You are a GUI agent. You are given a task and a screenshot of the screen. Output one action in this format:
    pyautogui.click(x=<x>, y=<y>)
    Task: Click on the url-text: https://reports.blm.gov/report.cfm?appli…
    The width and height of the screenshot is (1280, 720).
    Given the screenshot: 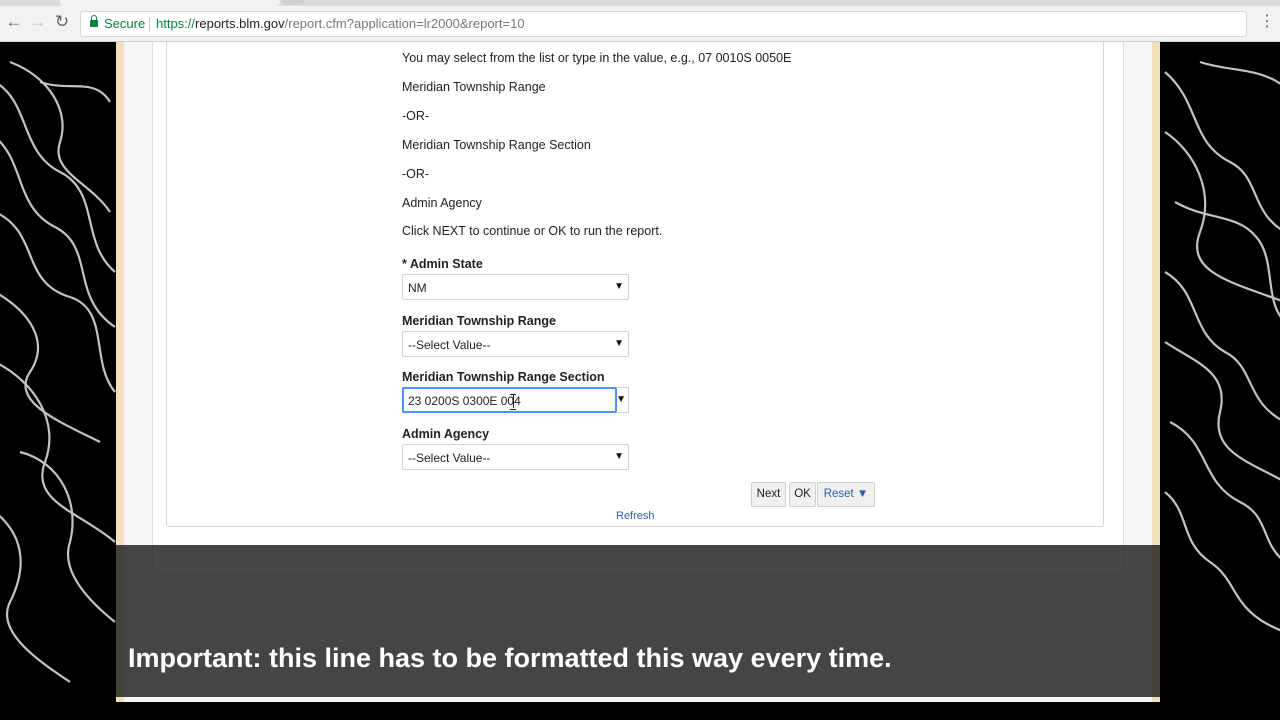 What is the action you would take?
    pyautogui.click(x=340, y=23)
    